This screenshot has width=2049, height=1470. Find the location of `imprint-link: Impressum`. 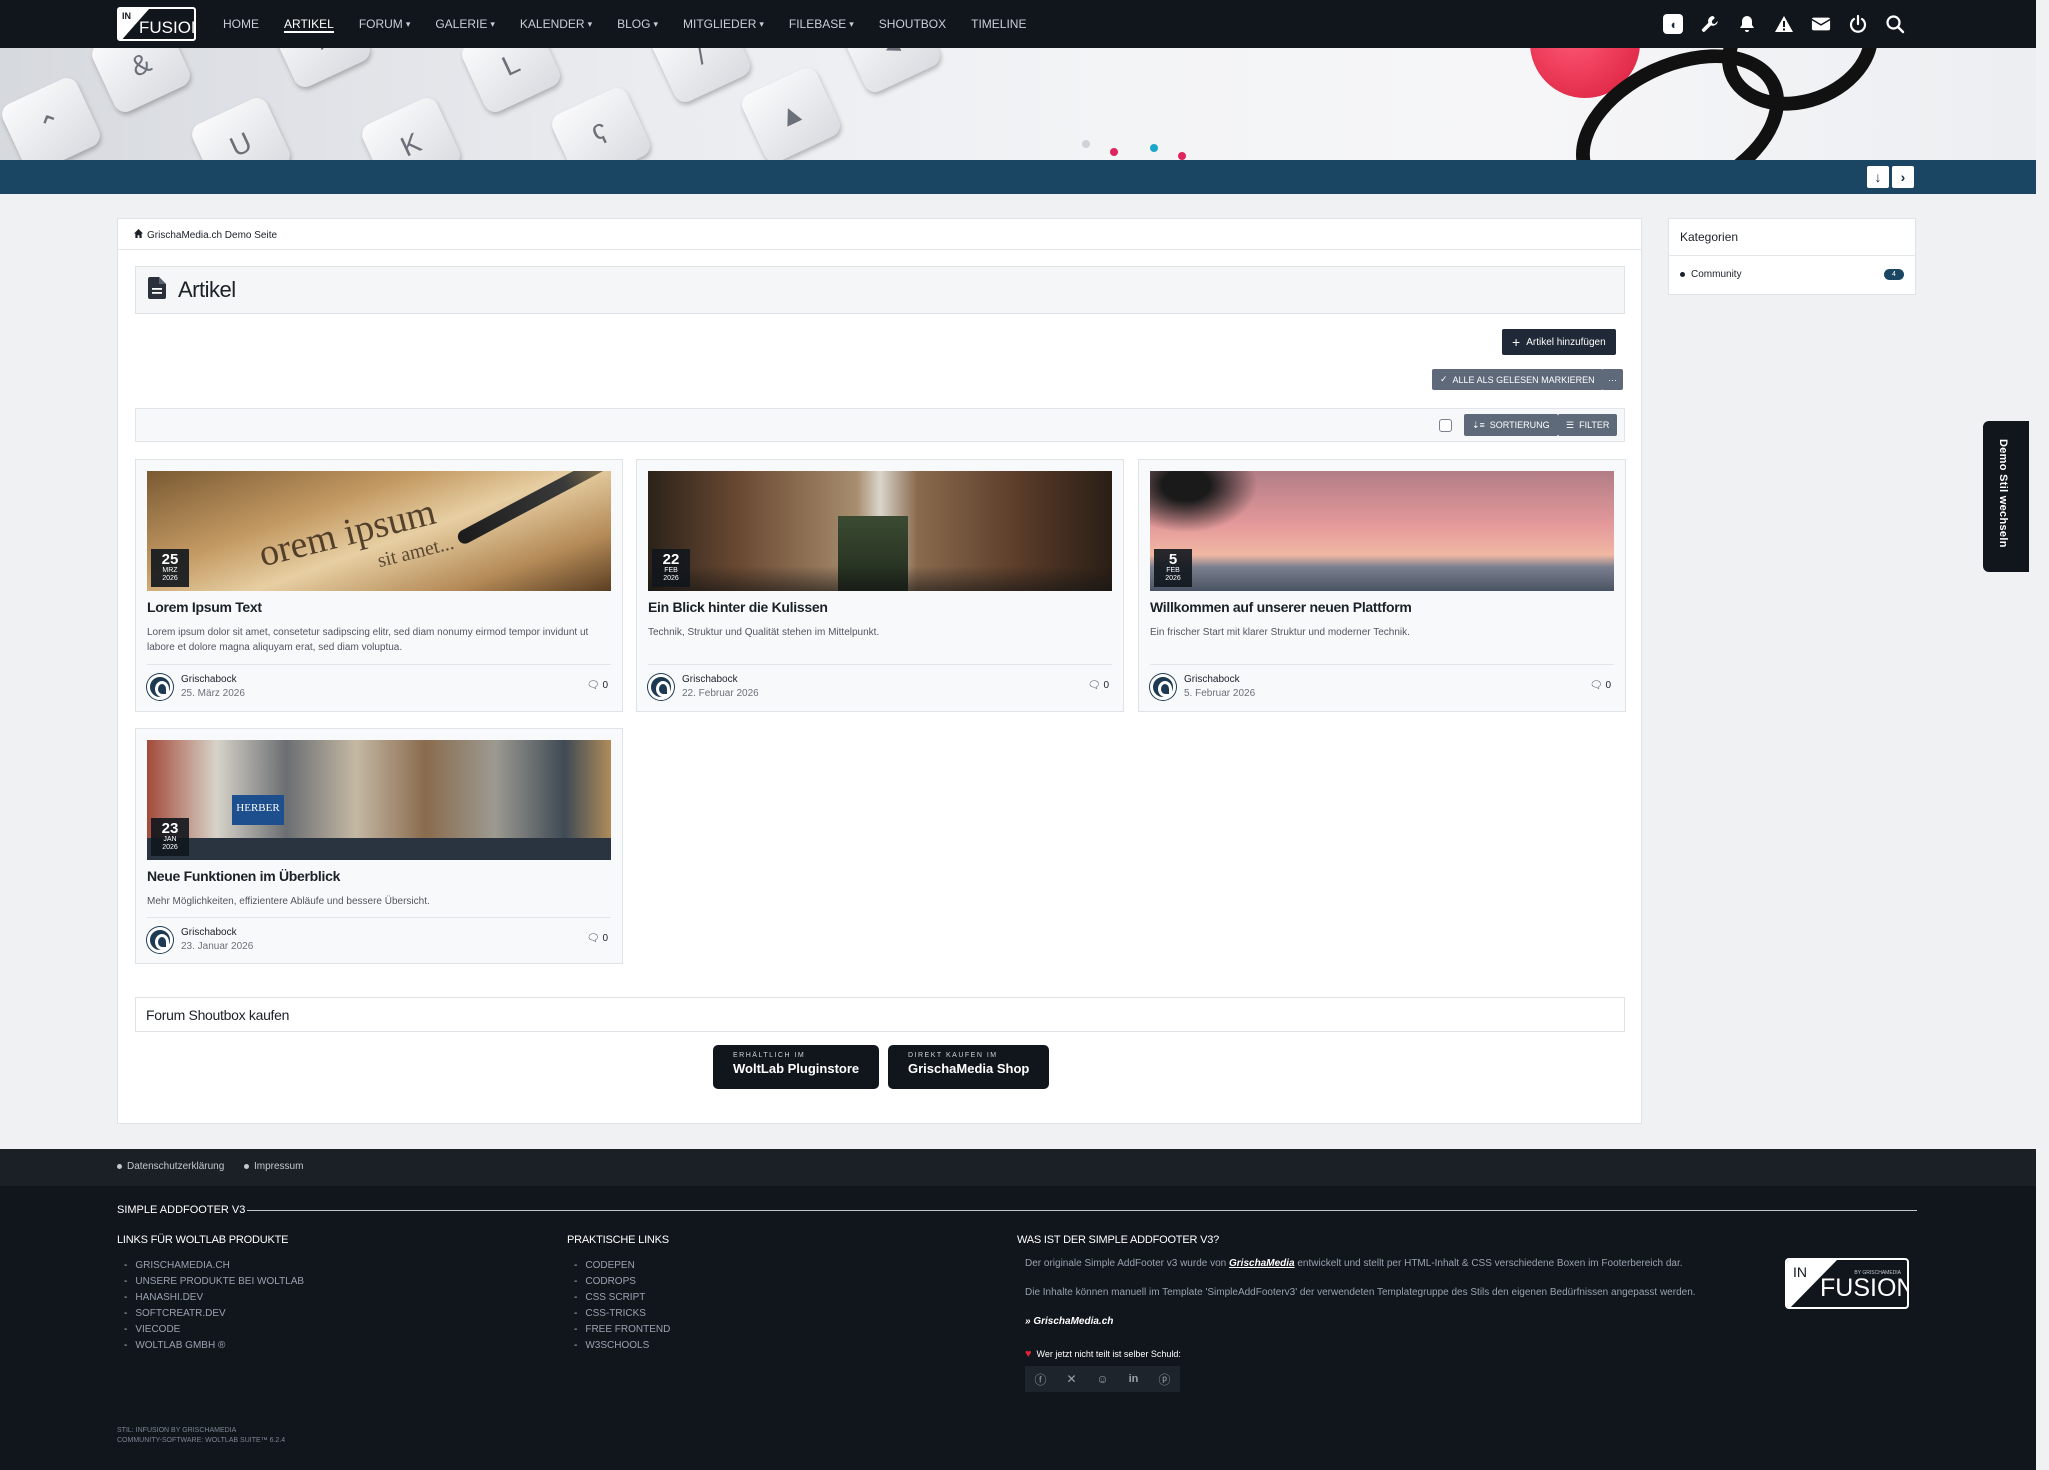

imprint-link: Impressum is located at coordinates (273, 1166).